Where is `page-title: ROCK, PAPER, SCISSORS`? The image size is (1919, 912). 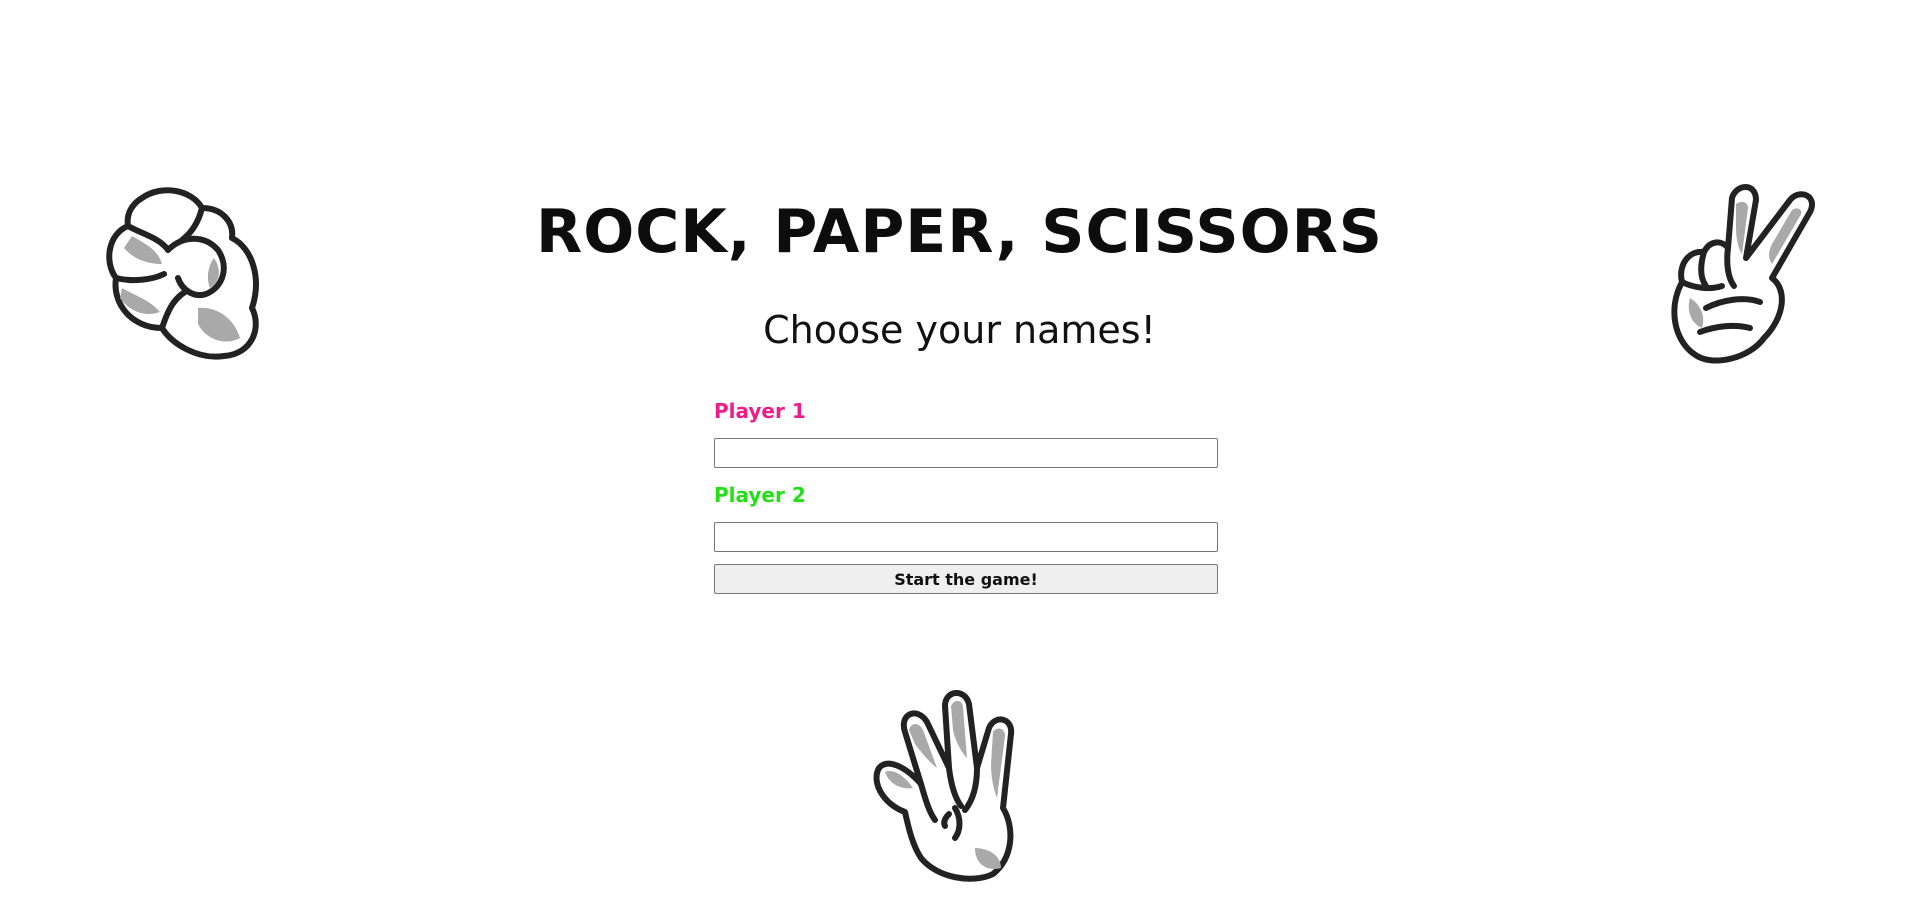
page-title: ROCK, PAPER, SCISSORS is located at coordinates (959, 232).